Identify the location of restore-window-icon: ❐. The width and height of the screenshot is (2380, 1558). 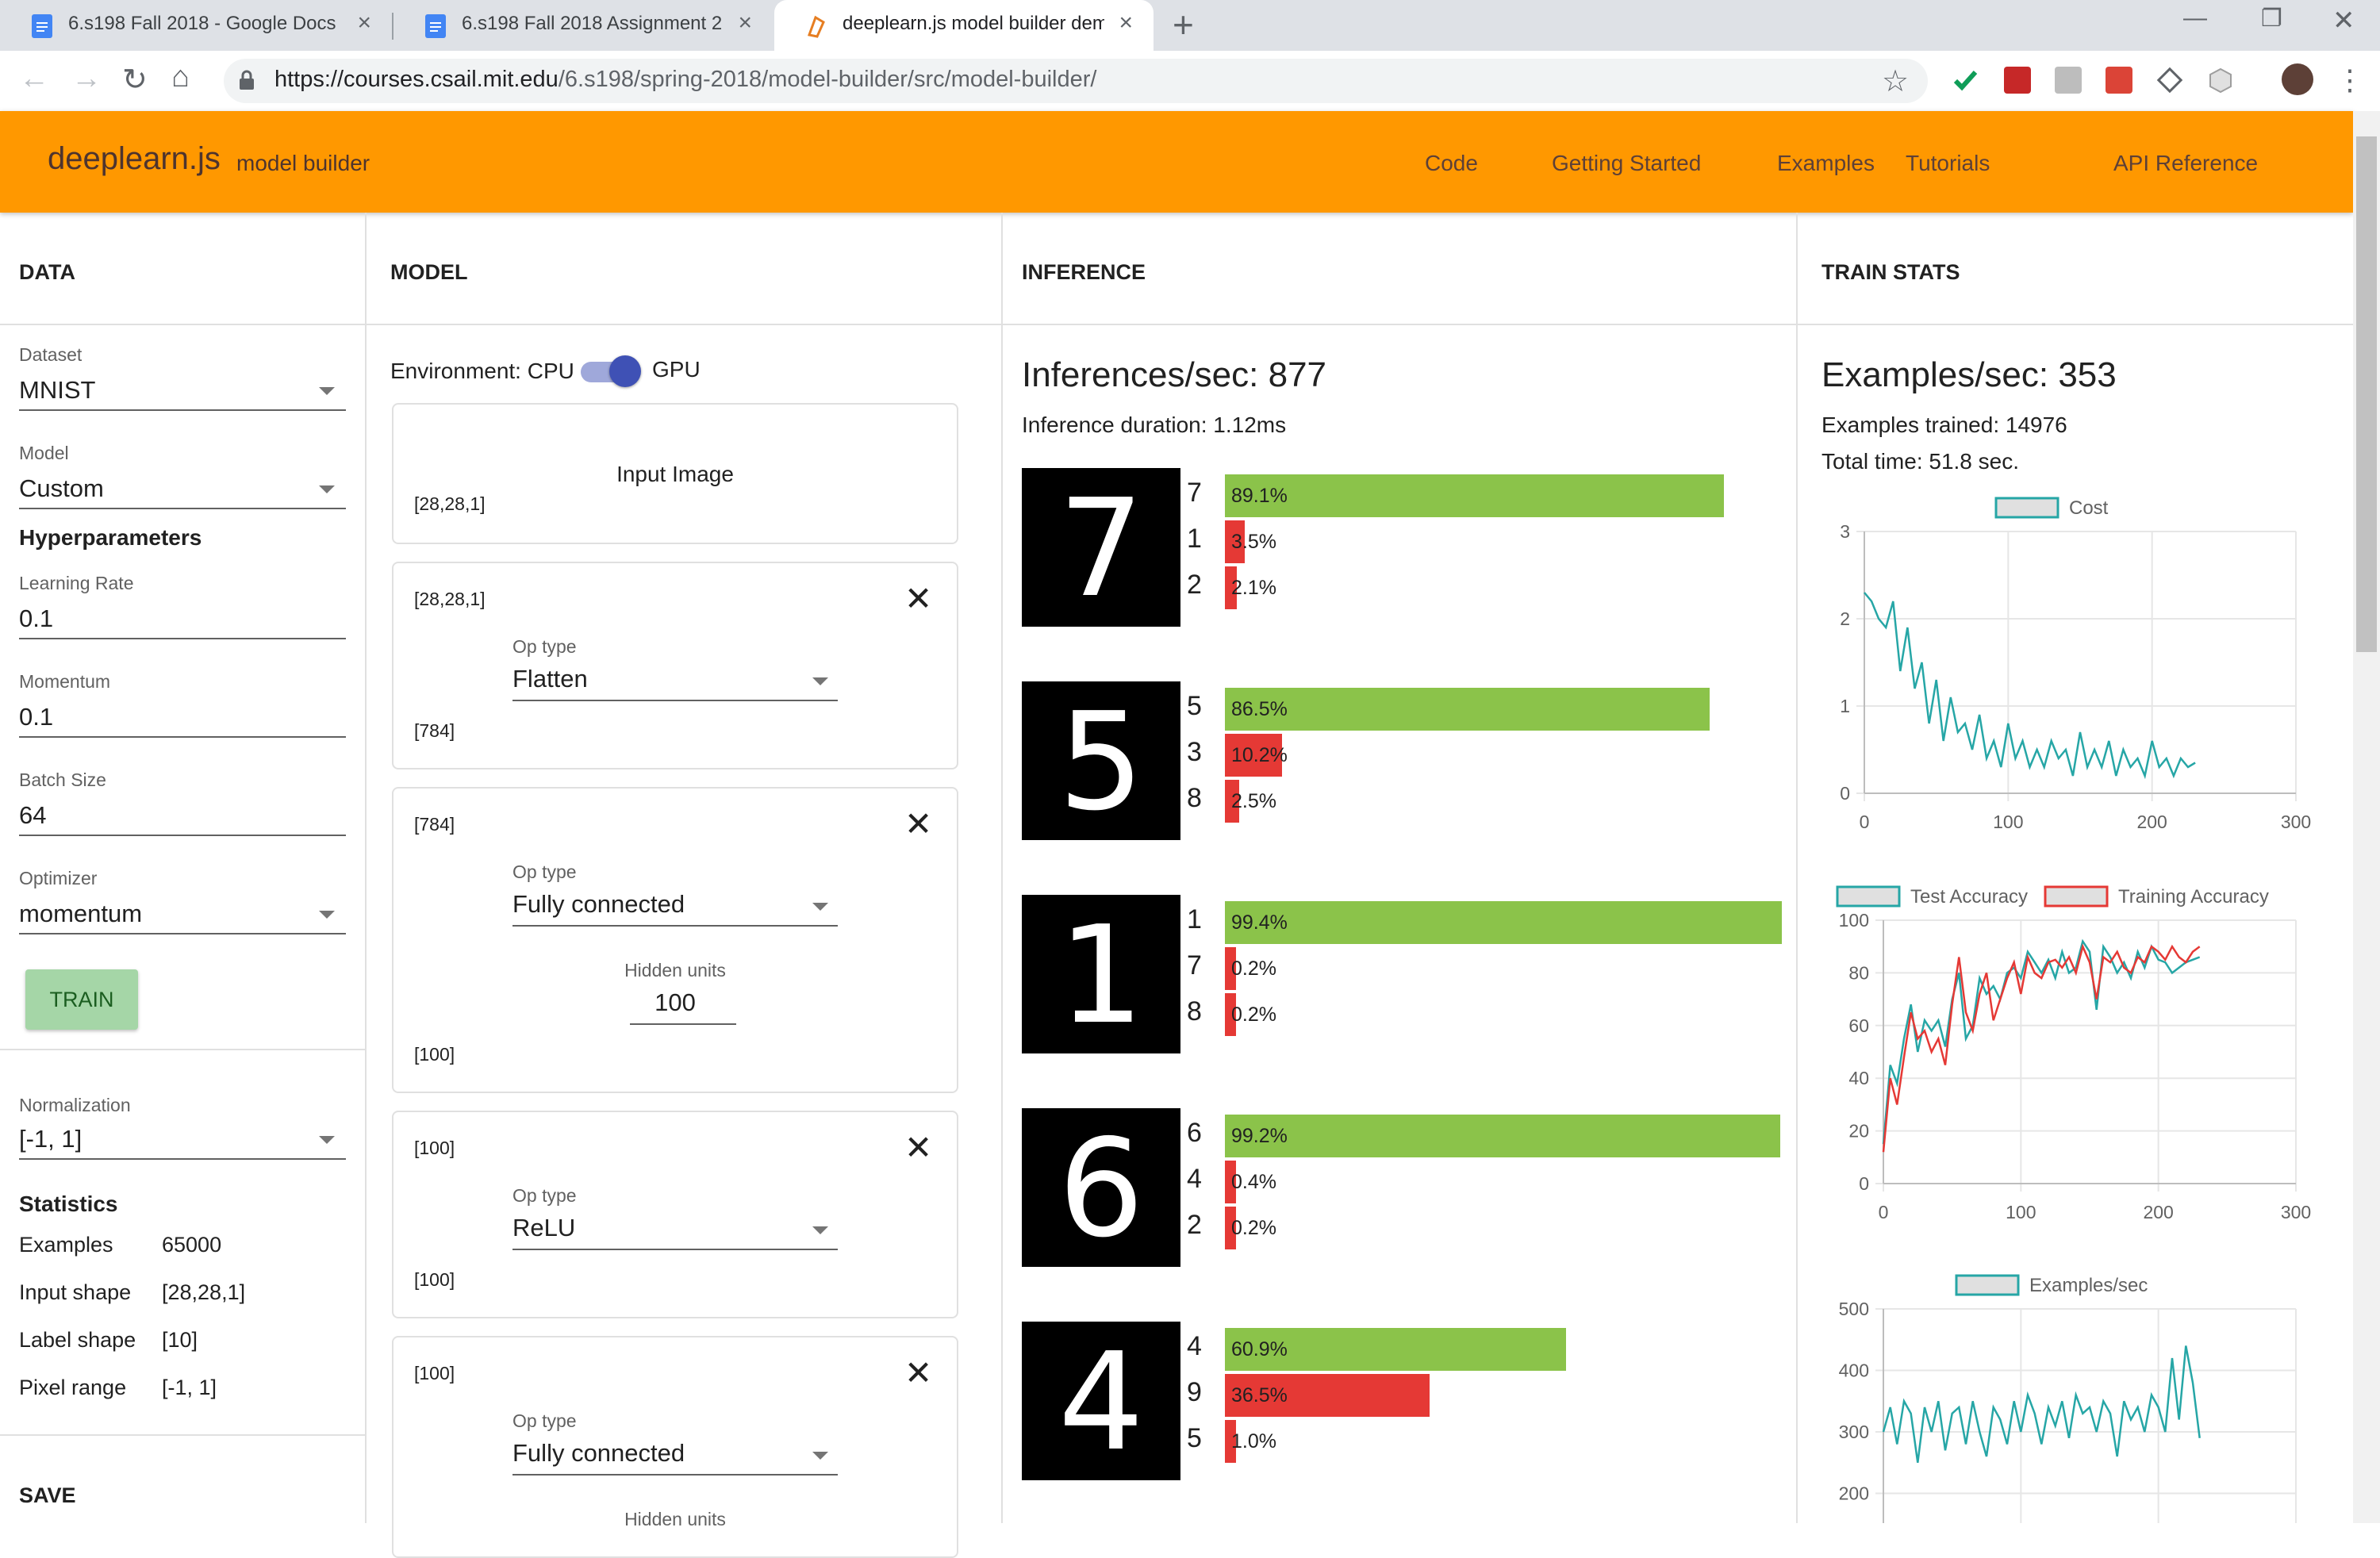
(2271, 19).